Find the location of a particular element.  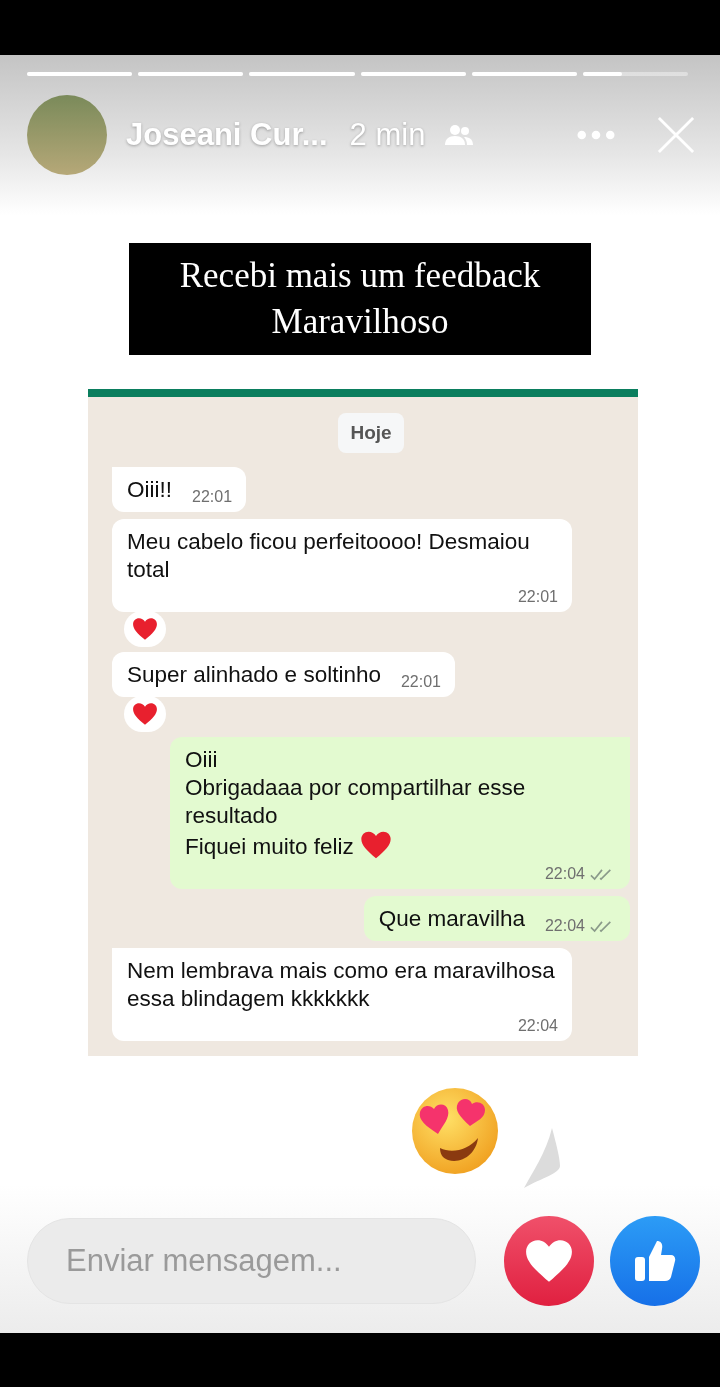

caption-text: Recebi mais um feedback Maravilhoso is located at coordinates (360, 299).